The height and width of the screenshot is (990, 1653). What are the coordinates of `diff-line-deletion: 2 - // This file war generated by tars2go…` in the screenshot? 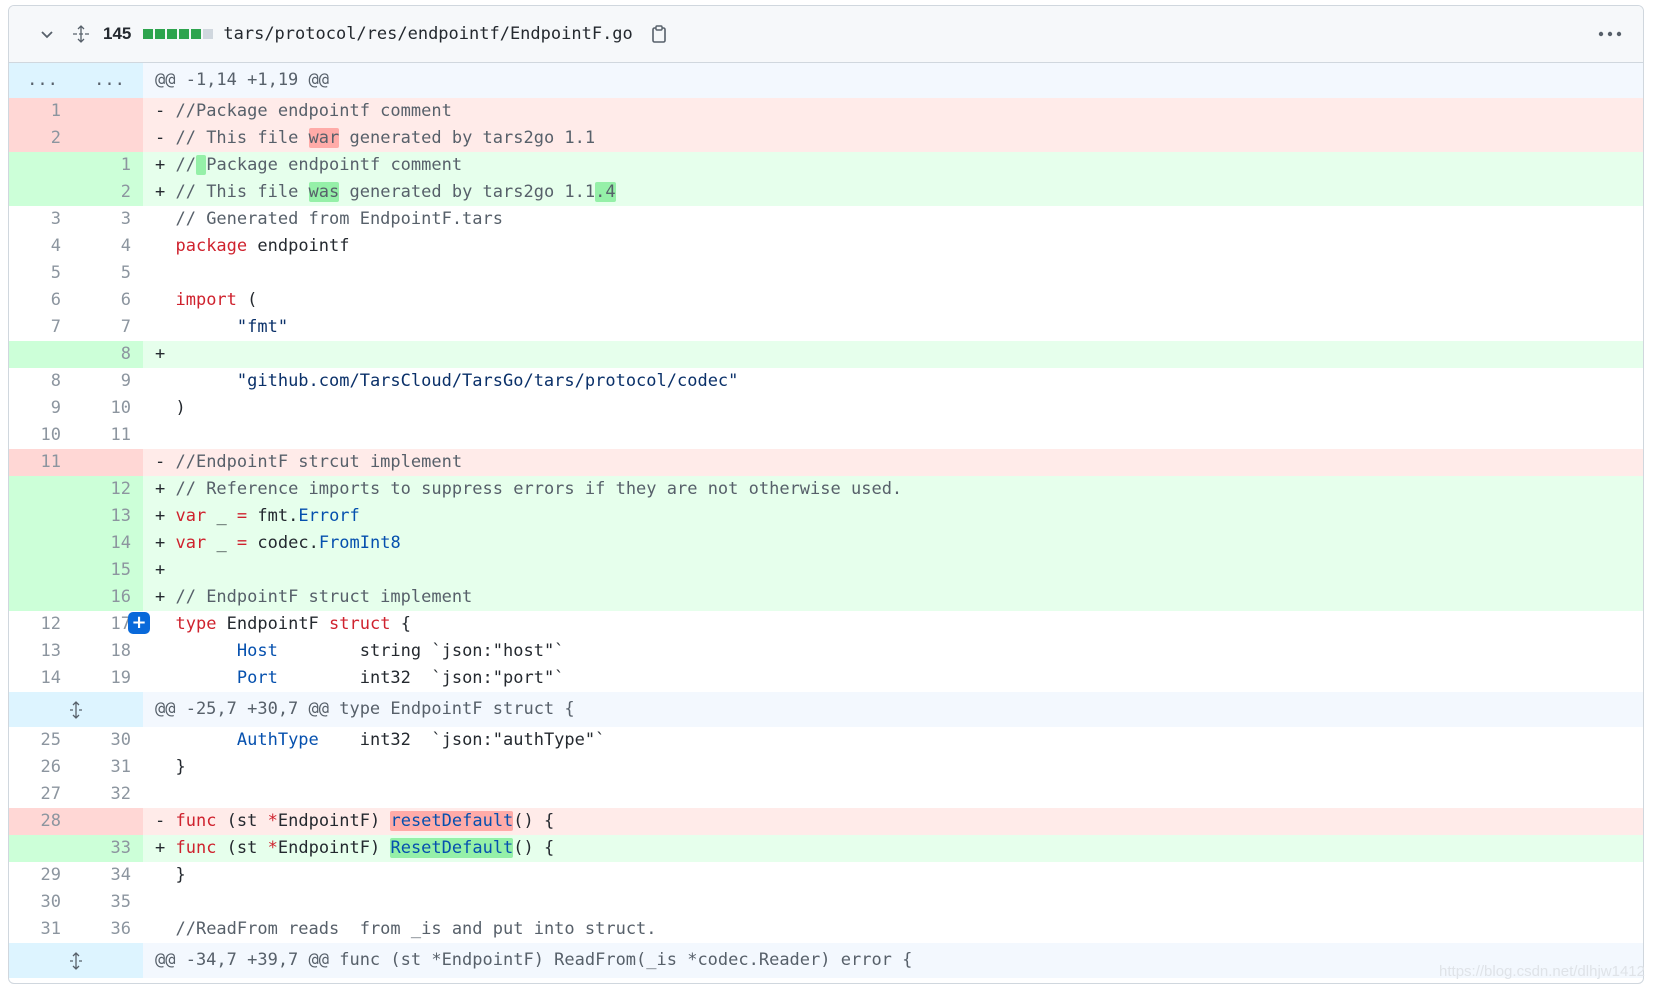 It's located at (826, 138).